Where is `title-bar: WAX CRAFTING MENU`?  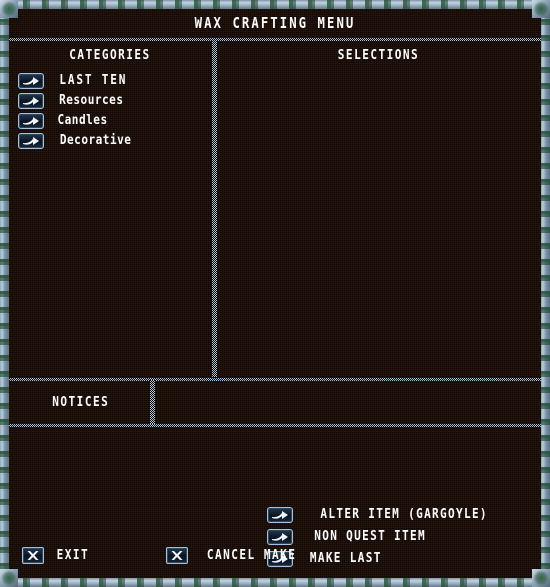
title-bar: WAX CRAFTING MENU is located at coordinates (275, 23).